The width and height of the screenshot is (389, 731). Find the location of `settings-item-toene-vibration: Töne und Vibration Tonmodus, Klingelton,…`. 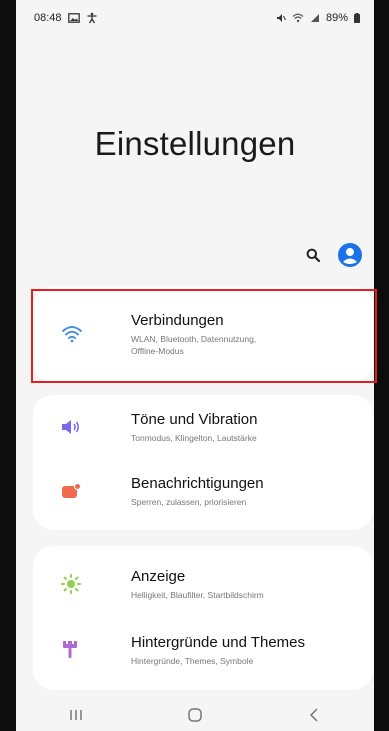

settings-item-toene-vibration: Töne und Vibration Tonmodus, Klingelton,… is located at coordinates (203, 427).